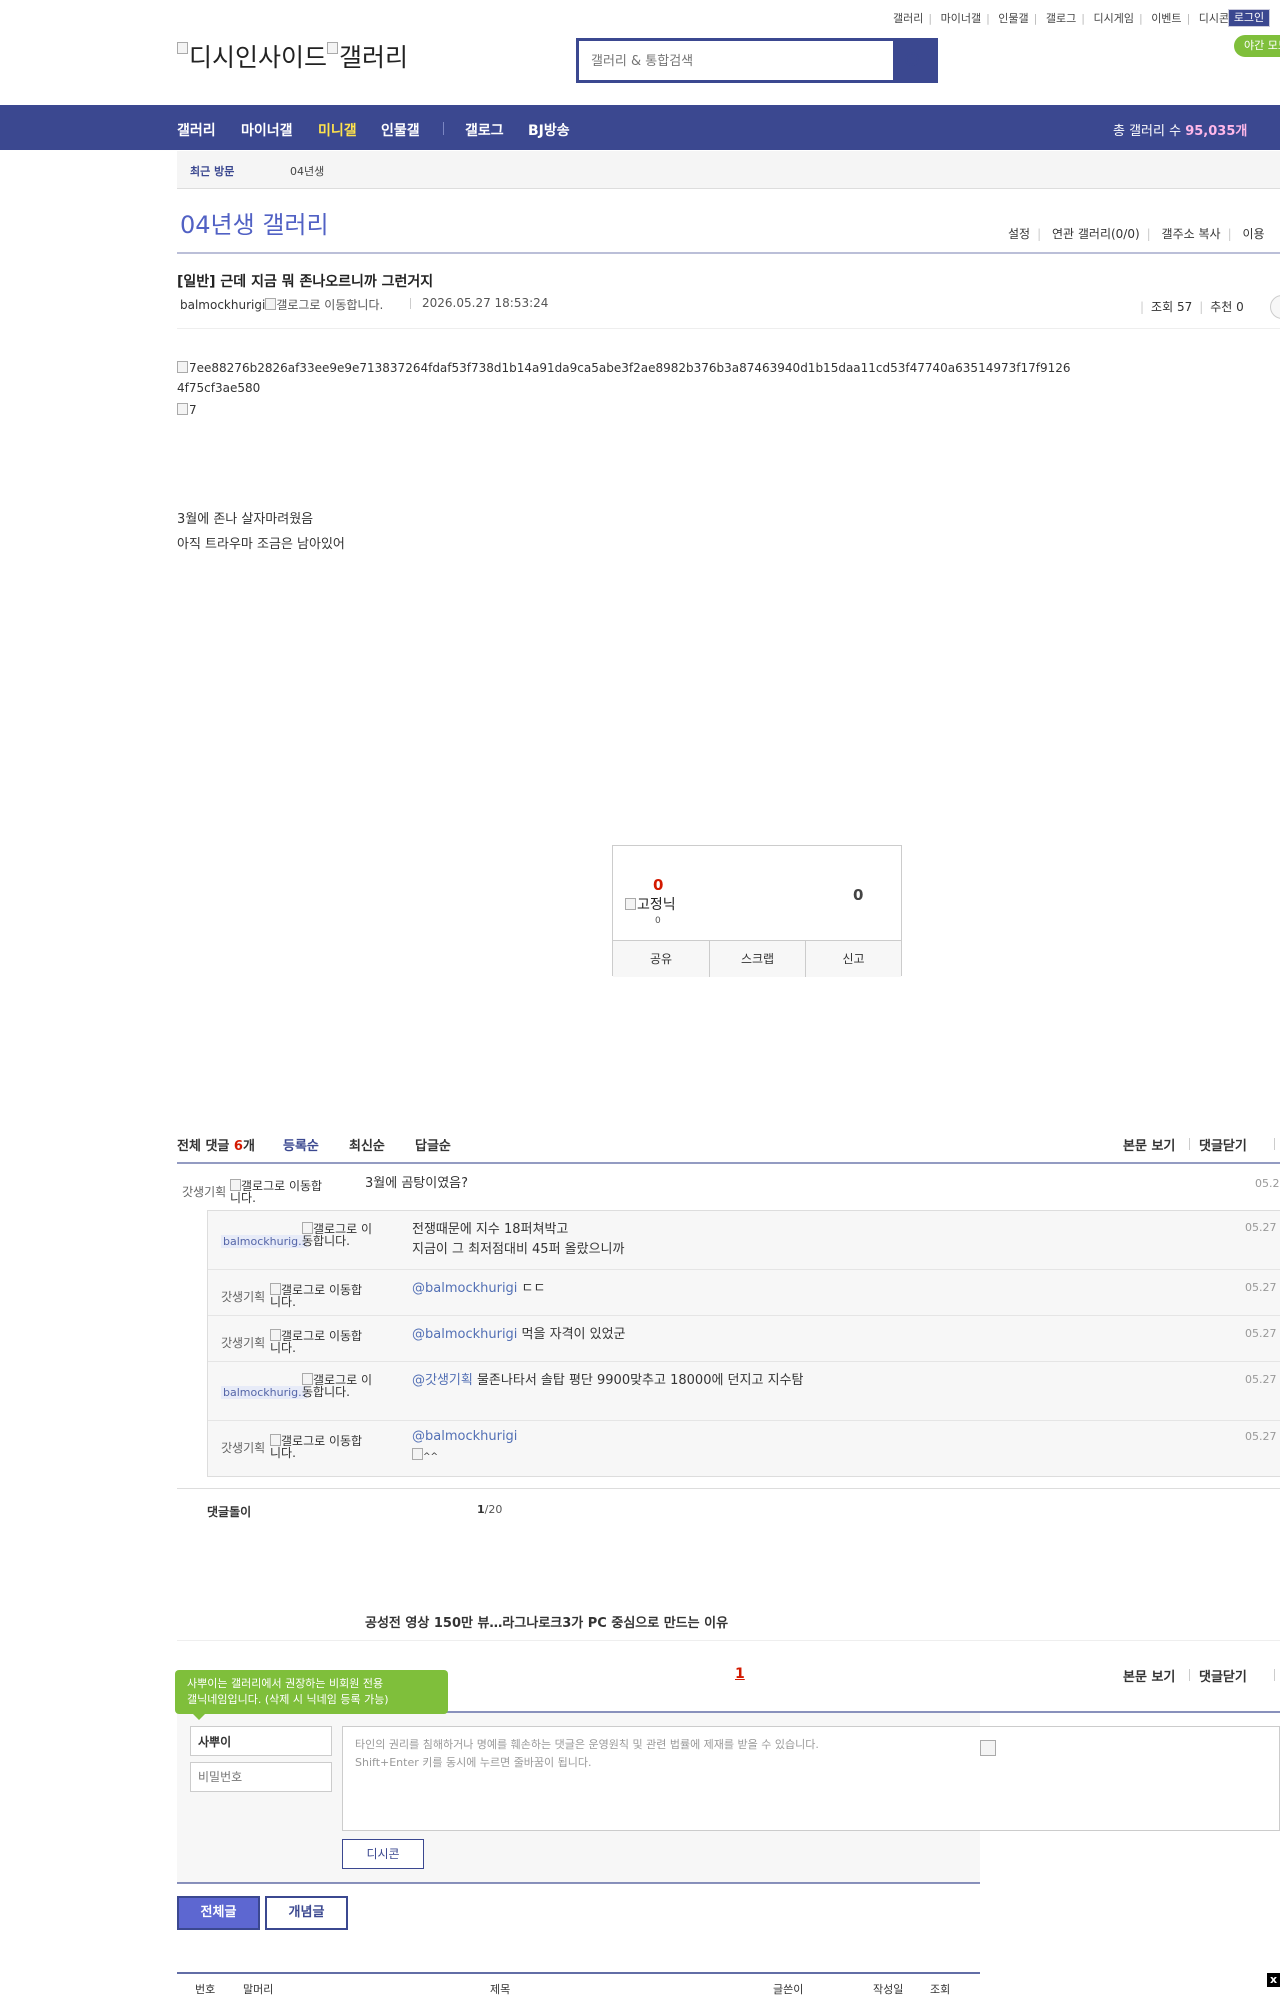  What do you see at coordinates (481, 1509) in the screenshot?
I see `comment-page-current: 1` at bounding box center [481, 1509].